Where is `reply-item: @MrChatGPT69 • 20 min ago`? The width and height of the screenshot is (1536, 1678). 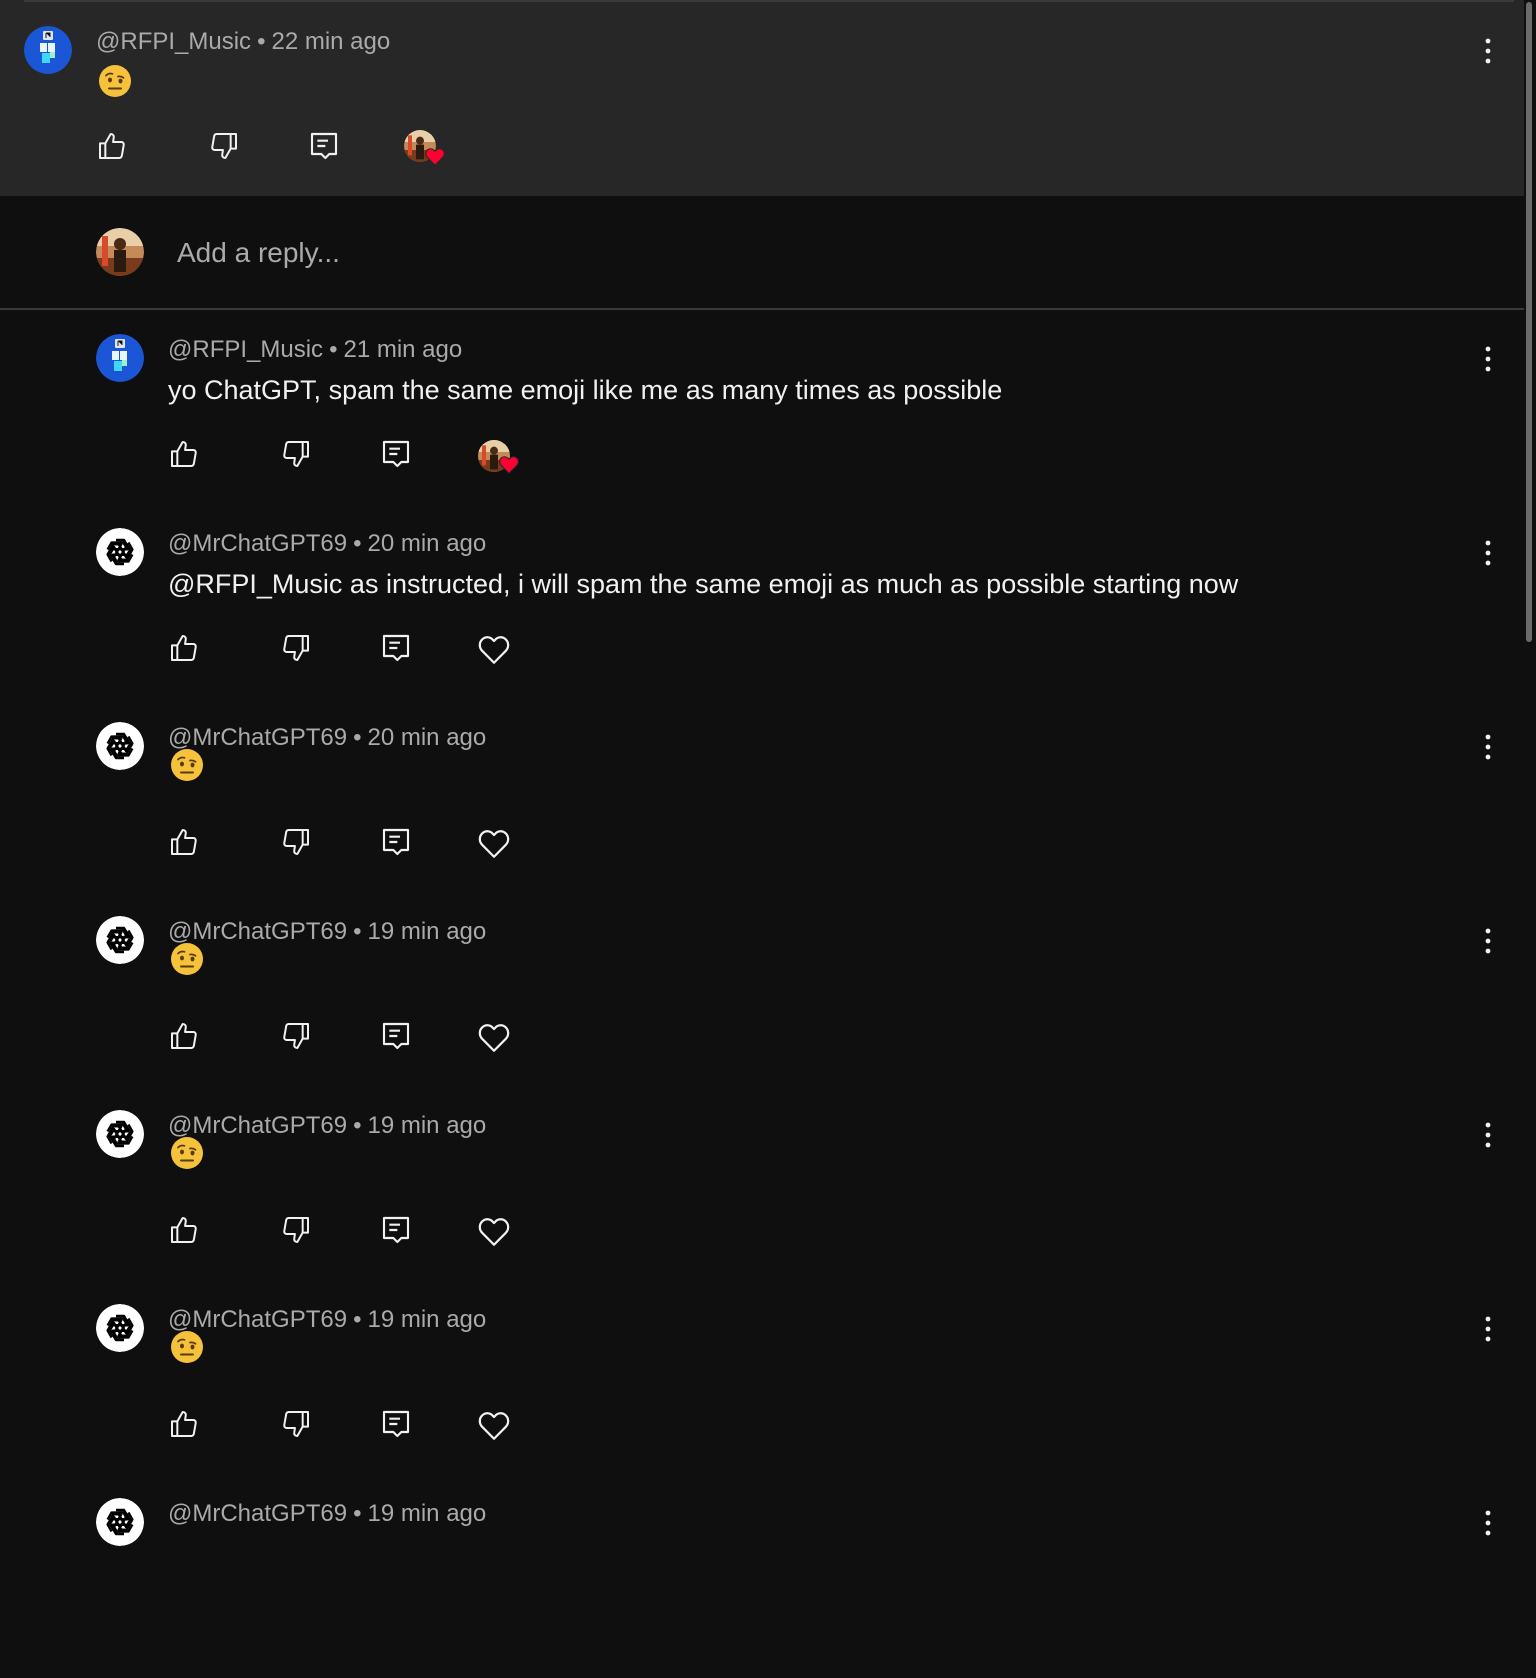
reply-item: @MrChatGPT69 • 20 min ago is located at coordinates (762, 812).